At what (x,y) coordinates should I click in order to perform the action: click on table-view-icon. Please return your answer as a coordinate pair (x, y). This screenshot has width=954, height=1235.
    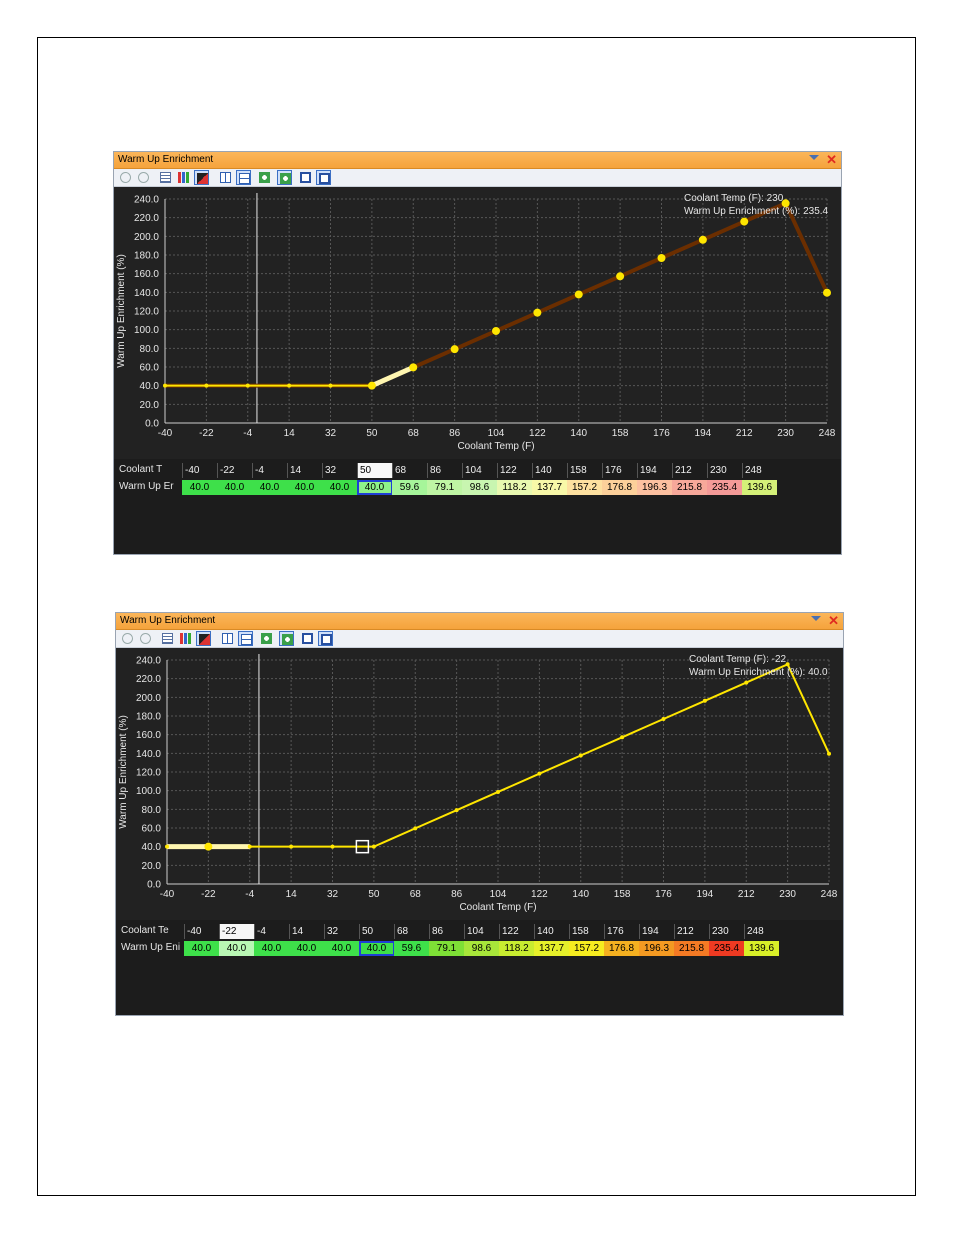
    Looking at the image, I should click on (167, 638).